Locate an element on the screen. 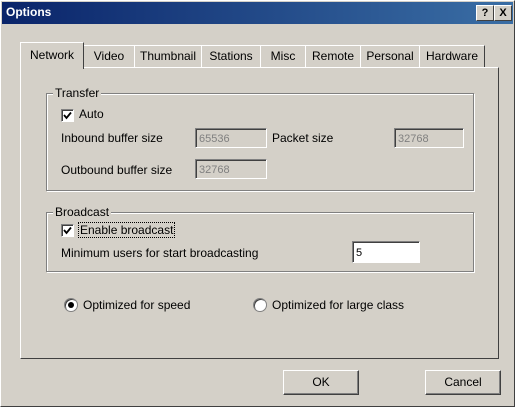  tab-thumbnail: Thumbnail is located at coordinates (168, 56).